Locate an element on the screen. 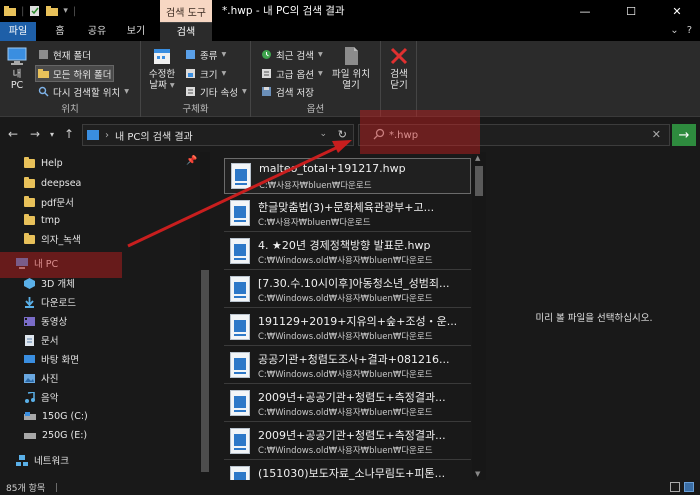 The height and width of the screenshot is (495, 700). nav-item-videos: 동영상 is located at coordinates (45, 321).